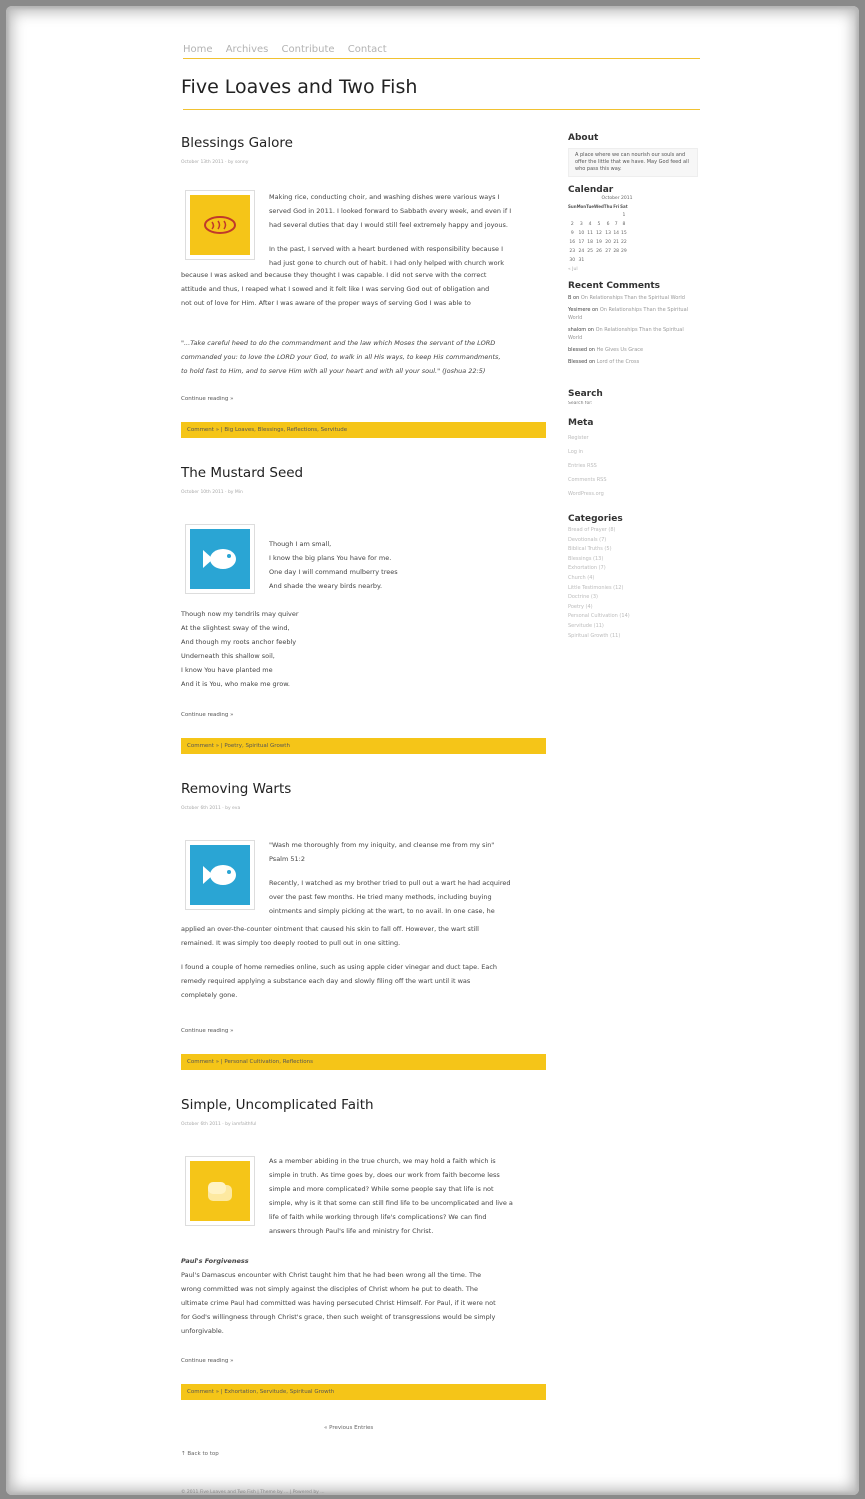 The image size is (865, 1499). I want to click on meta-entries-rss-link: Entries RSS, so click(633, 466).